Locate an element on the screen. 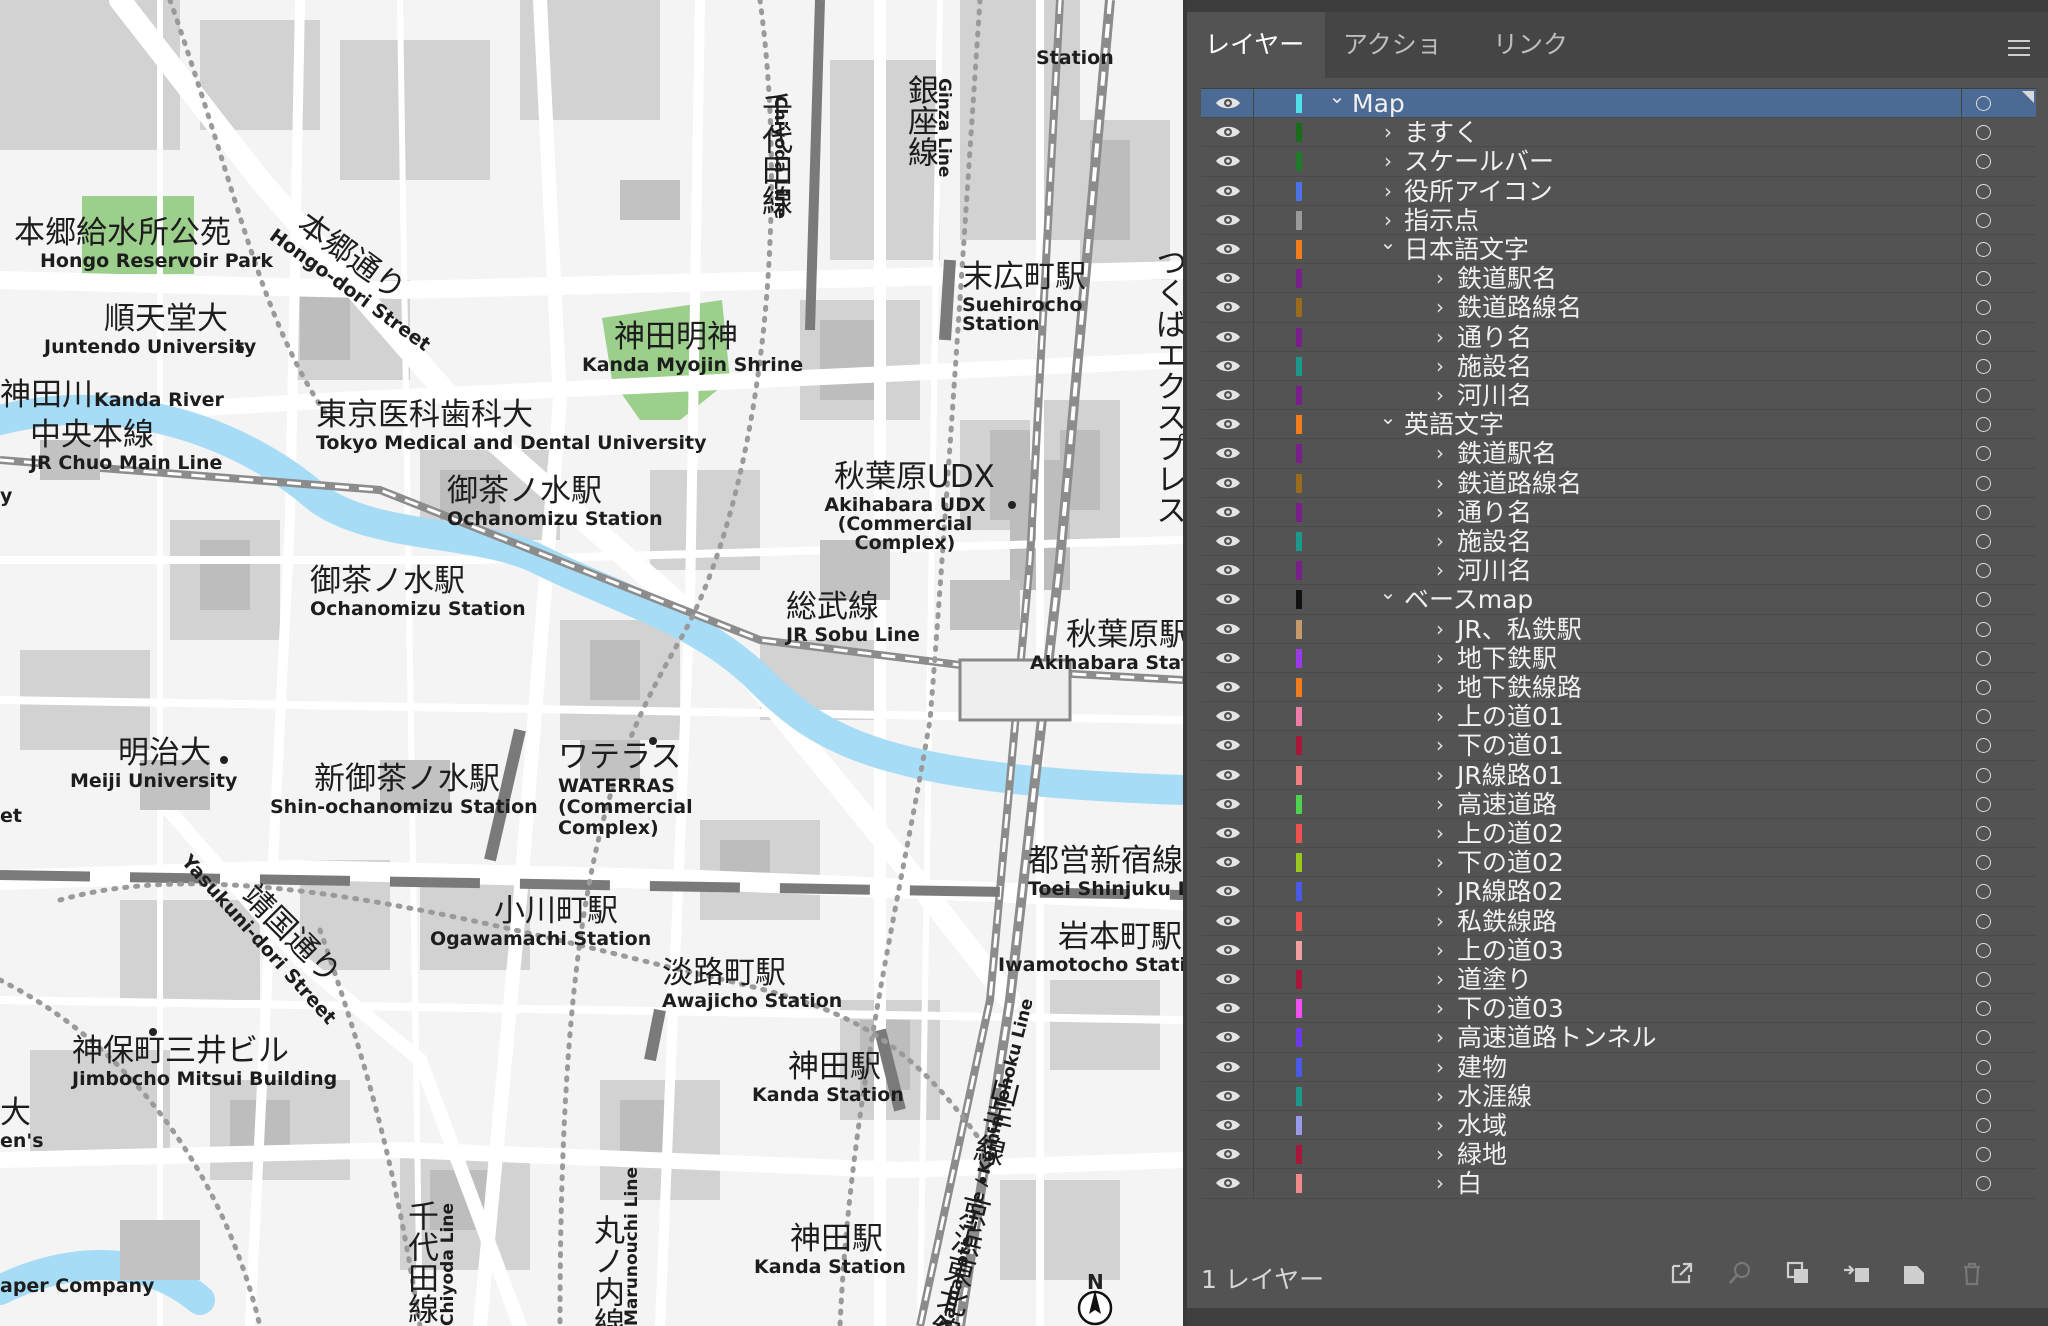  layer-name: 高速道路トンネル is located at coordinates (1557, 1038).